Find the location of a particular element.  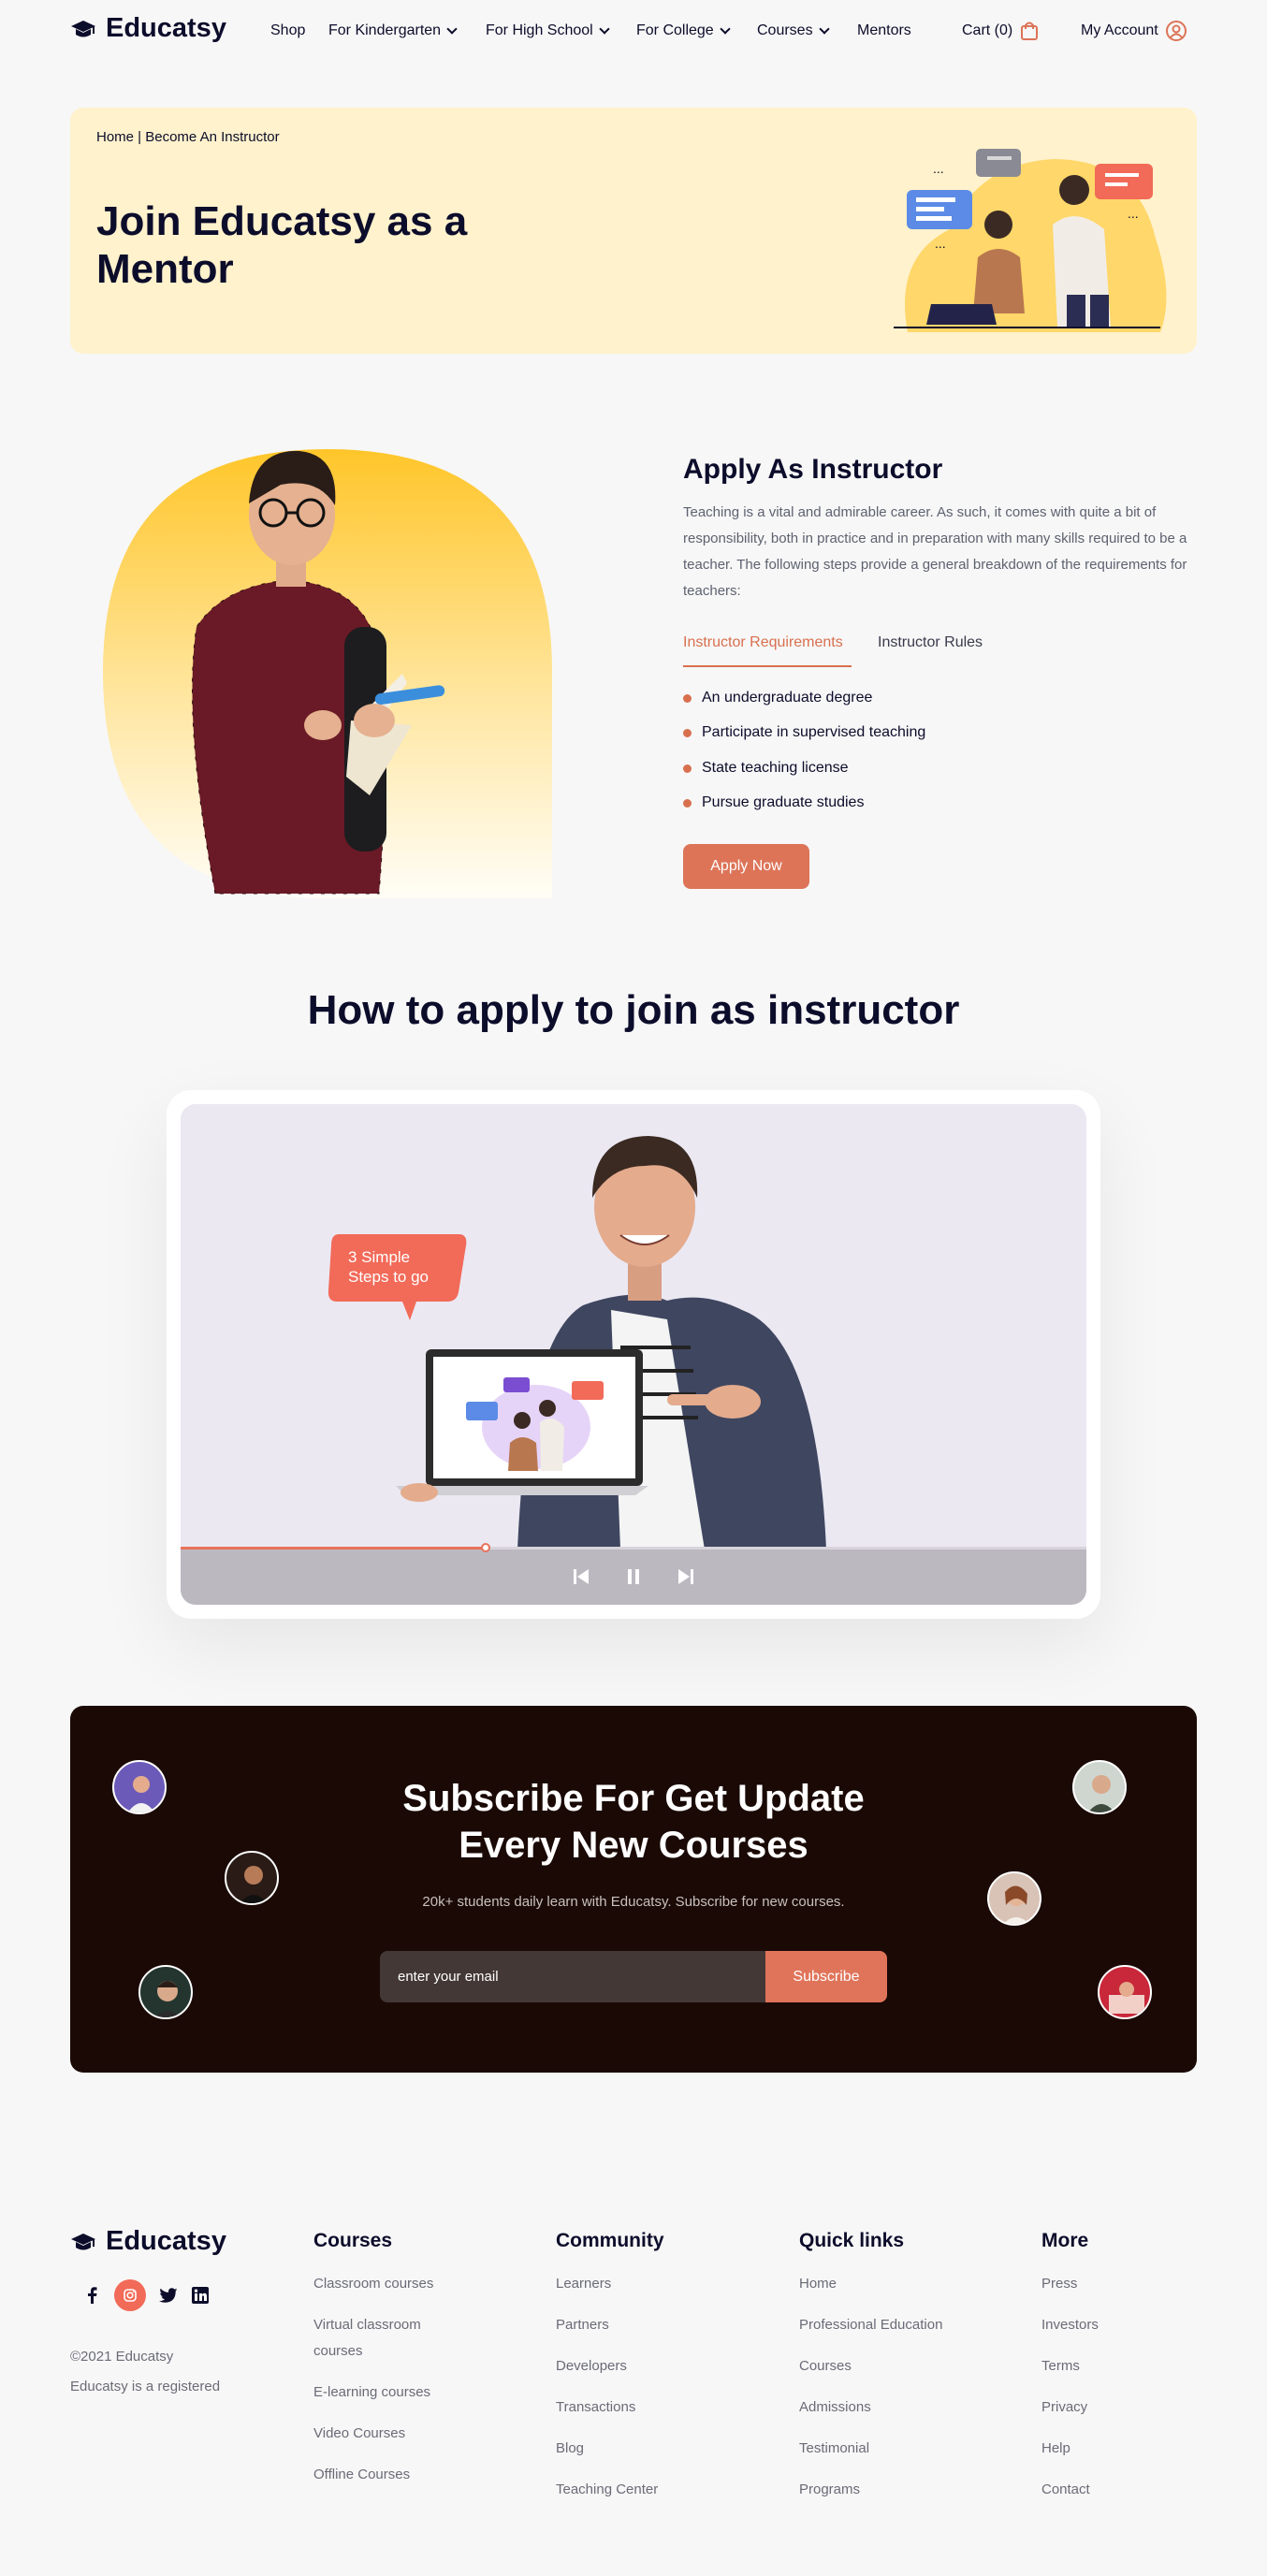

nav-college-label: For College is located at coordinates (675, 30).